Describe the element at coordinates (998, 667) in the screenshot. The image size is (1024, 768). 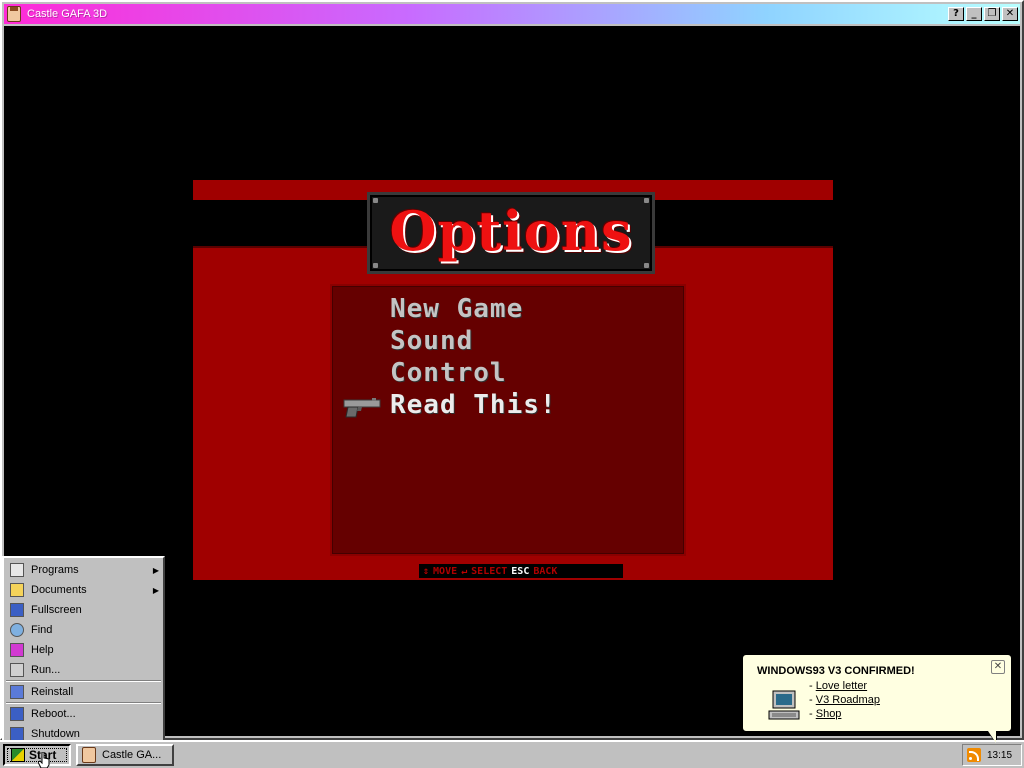
I see `notification-close-button: ✕` at that location.